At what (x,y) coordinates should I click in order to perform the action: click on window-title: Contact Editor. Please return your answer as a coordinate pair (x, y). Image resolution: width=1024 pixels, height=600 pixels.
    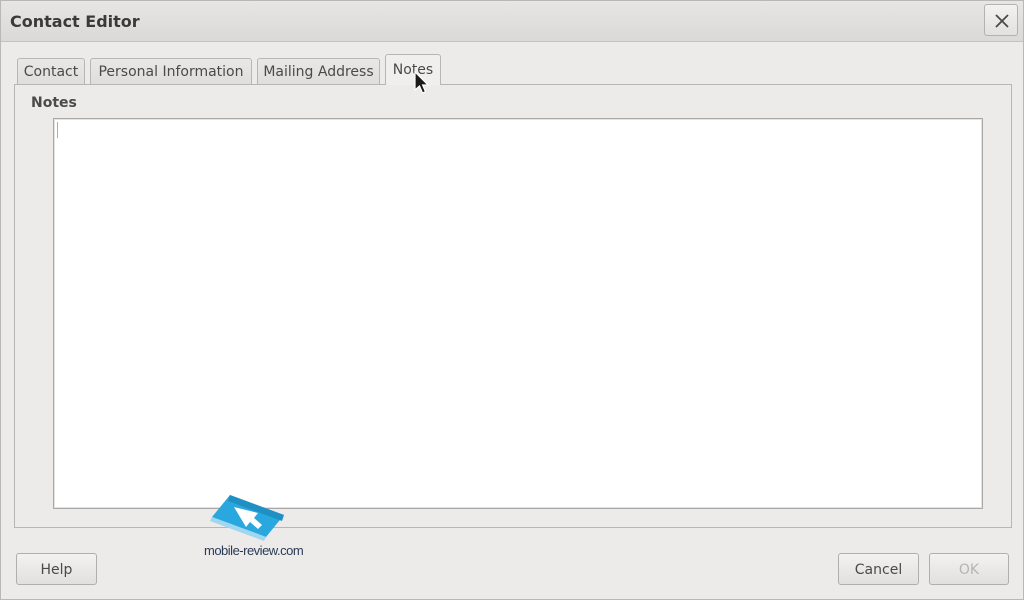
    Looking at the image, I should click on (75, 21).